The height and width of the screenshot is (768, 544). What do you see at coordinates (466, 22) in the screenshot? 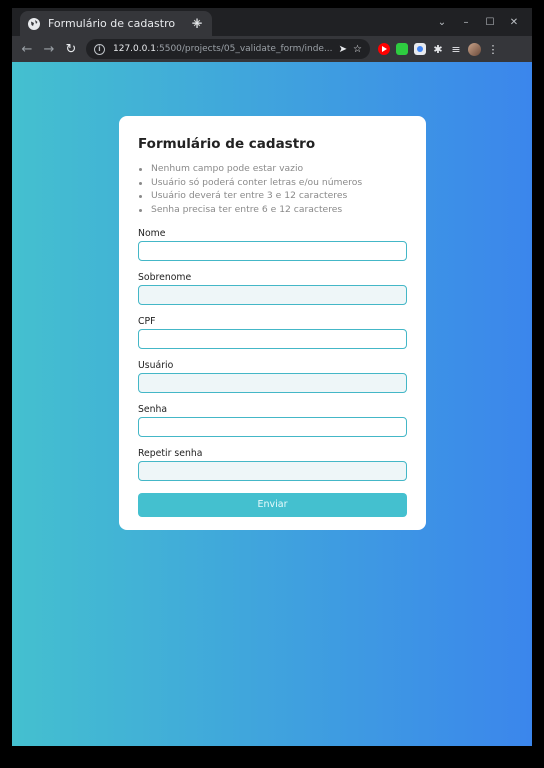
I see `minimize-icon: –` at bounding box center [466, 22].